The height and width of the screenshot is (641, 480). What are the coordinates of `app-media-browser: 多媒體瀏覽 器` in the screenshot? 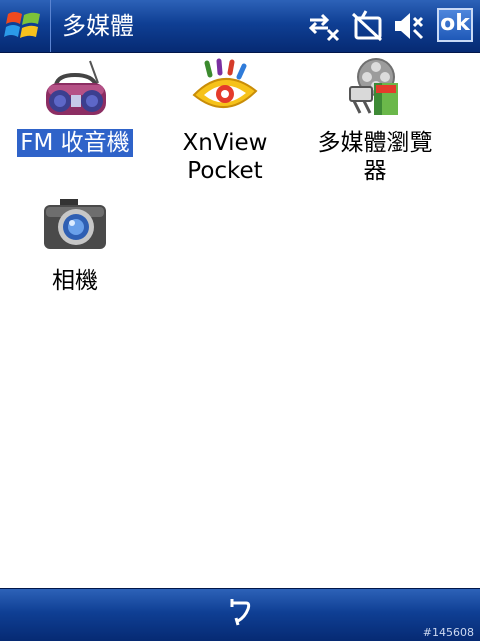 It's located at (375, 120).